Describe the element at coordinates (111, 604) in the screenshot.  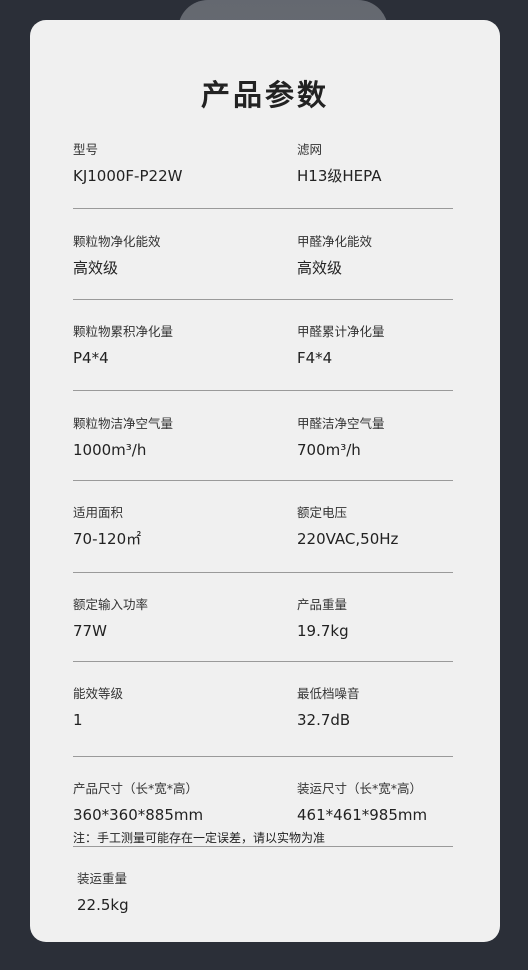
I see `spec-label: 额定输入功率` at that location.